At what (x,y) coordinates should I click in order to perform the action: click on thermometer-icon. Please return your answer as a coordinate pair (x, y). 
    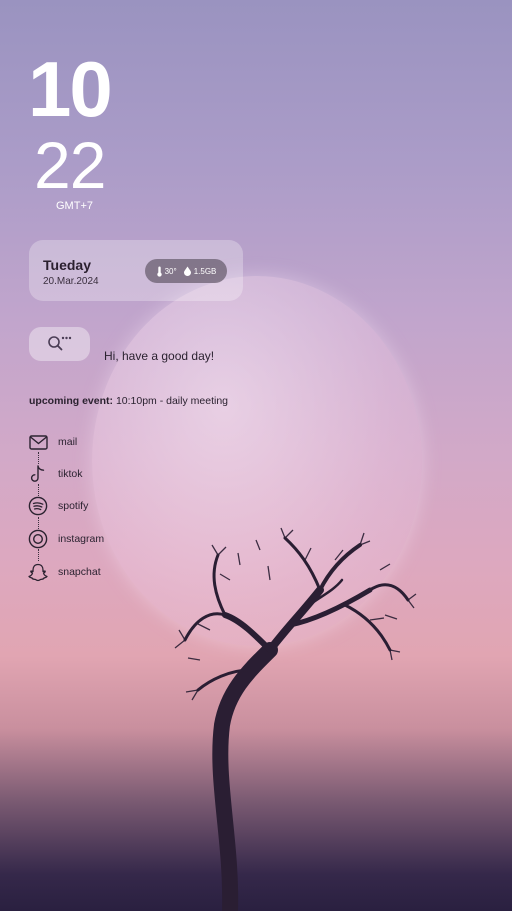
    Looking at the image, I should click on (159, 271).